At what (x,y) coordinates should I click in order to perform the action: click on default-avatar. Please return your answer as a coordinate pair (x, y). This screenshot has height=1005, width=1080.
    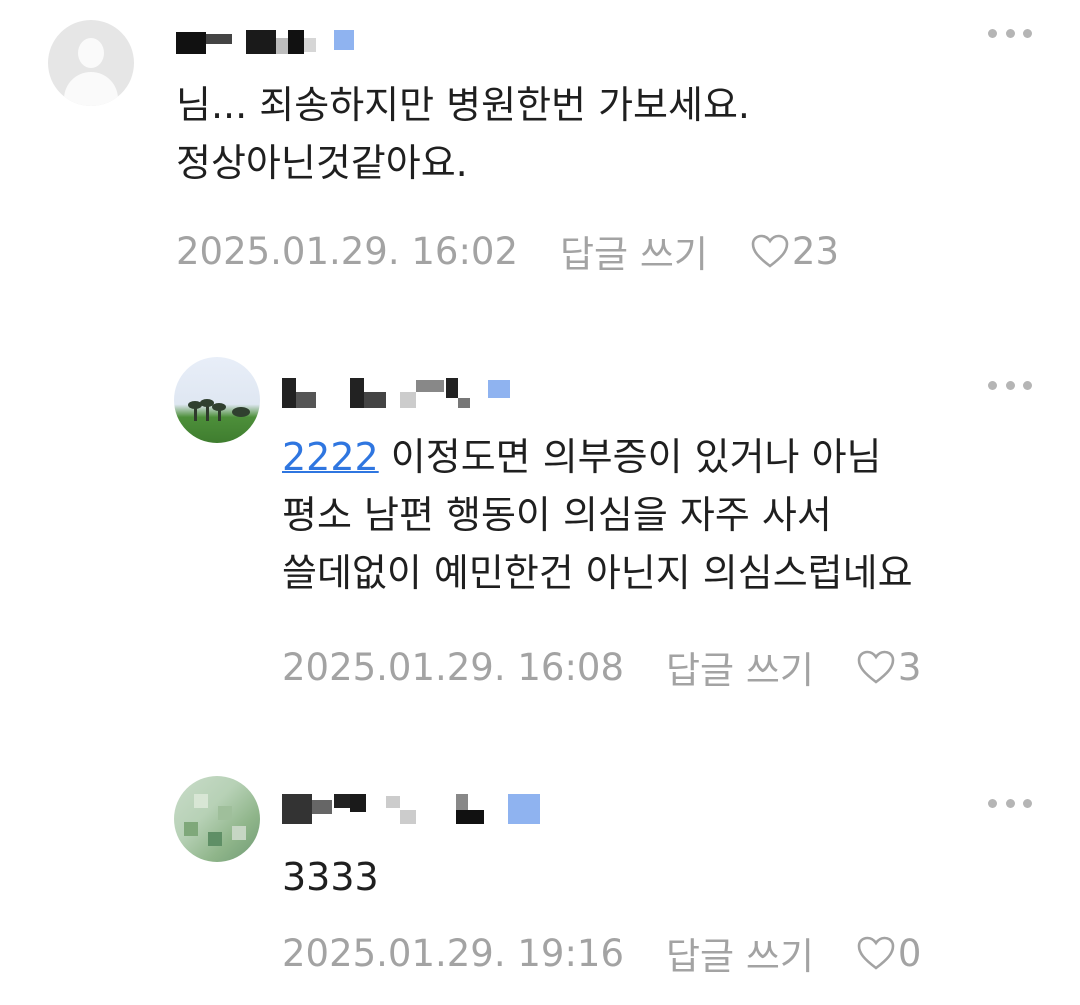
    Looking at the image, I should click on (91, 63).